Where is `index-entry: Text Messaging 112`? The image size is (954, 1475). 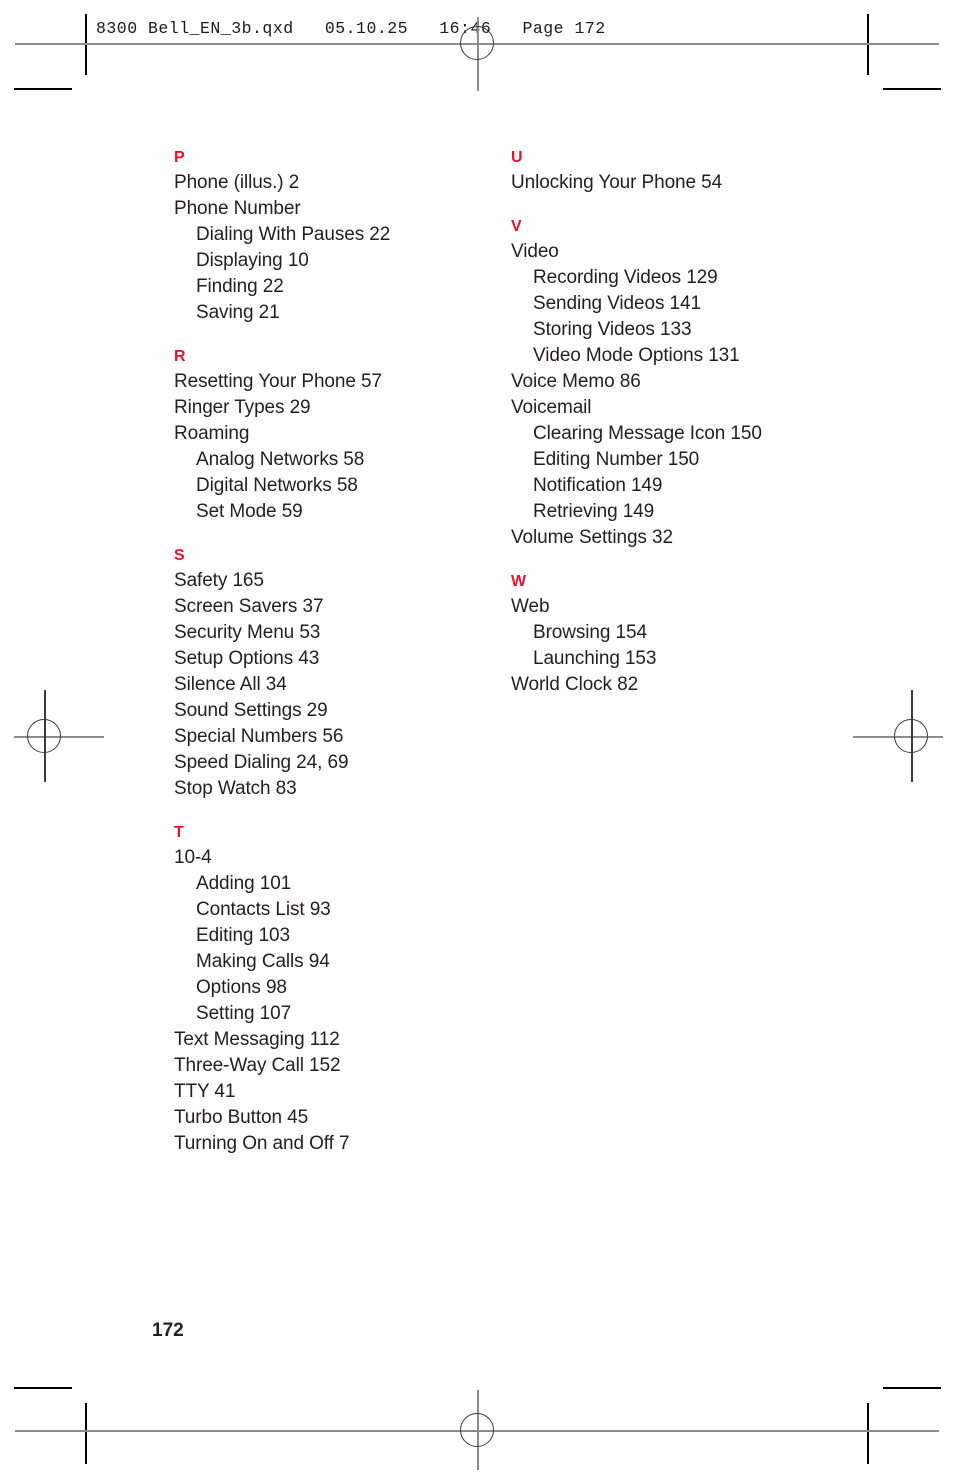 index-entry: Text Messaging 112 is located at coordinates (257, 1039).